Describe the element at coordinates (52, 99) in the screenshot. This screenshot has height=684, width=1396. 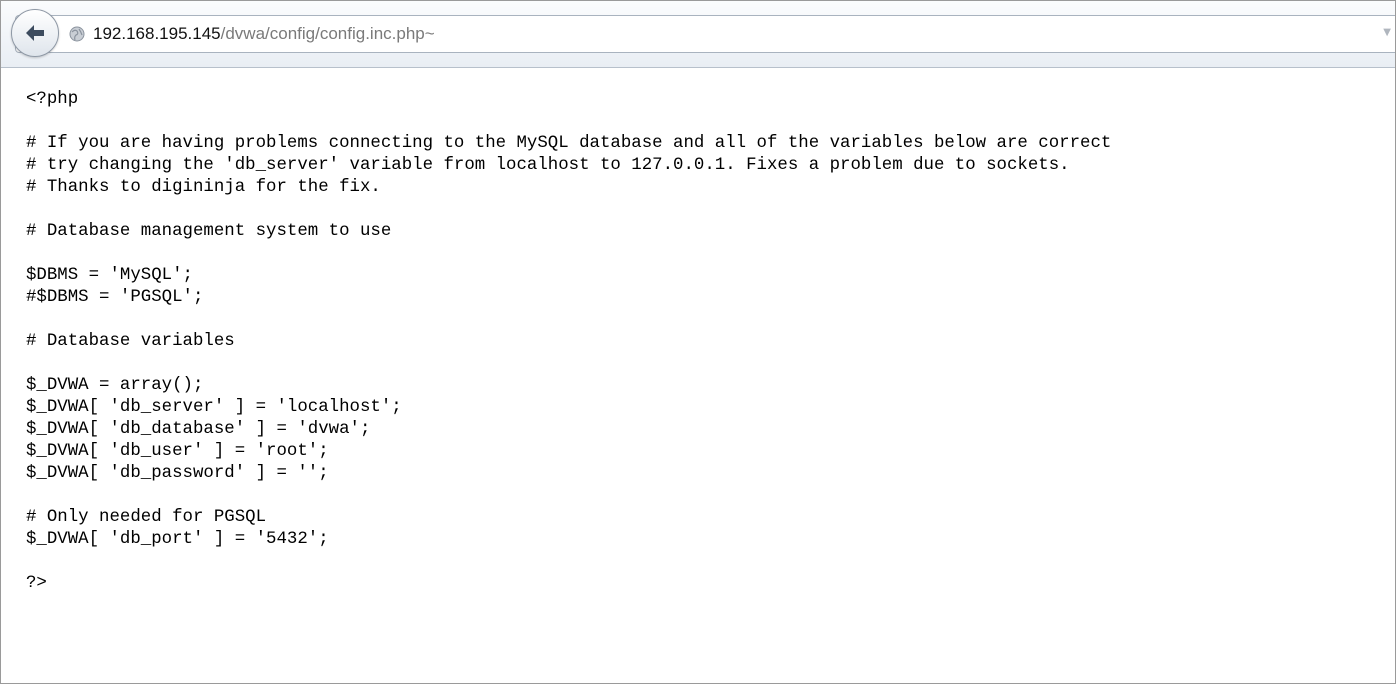
I see `code-line: <?php` at that location.